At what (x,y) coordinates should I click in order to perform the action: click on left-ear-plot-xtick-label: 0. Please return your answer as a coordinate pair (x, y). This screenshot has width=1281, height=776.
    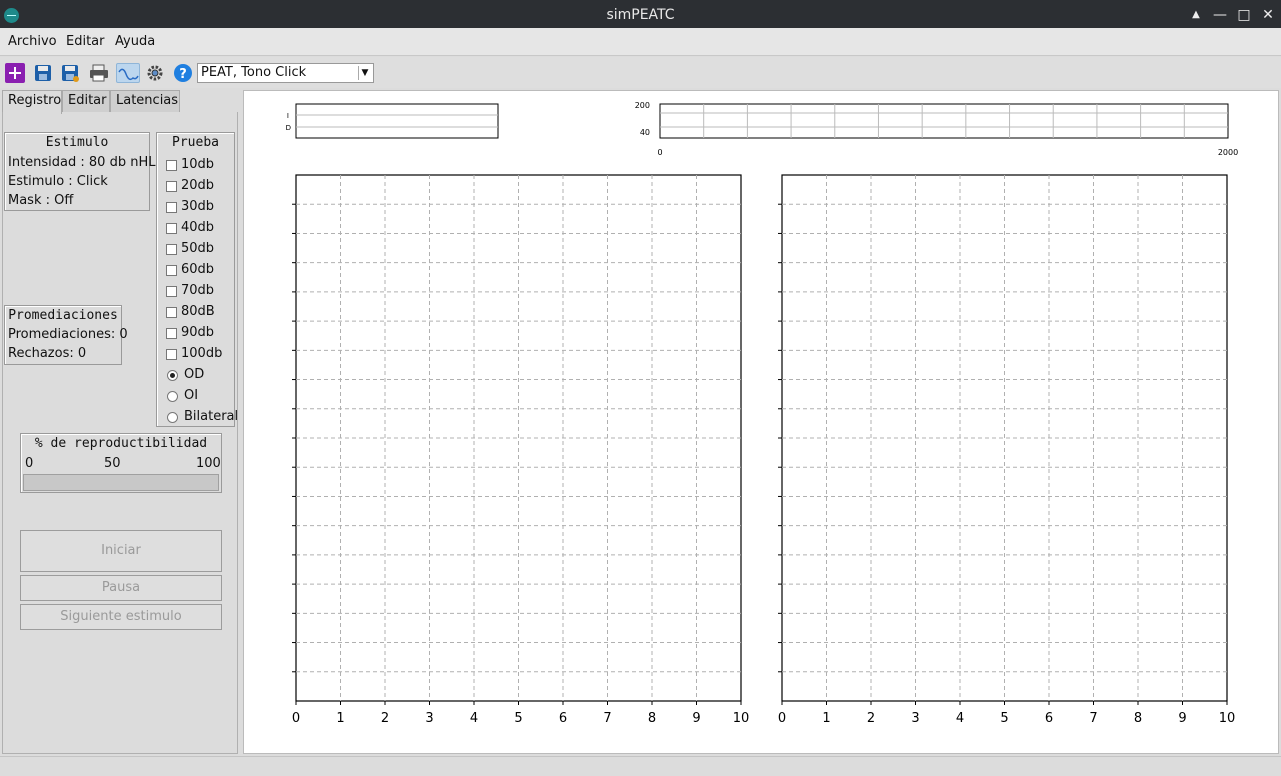
    Looking at the image, I should click on (296, 718).